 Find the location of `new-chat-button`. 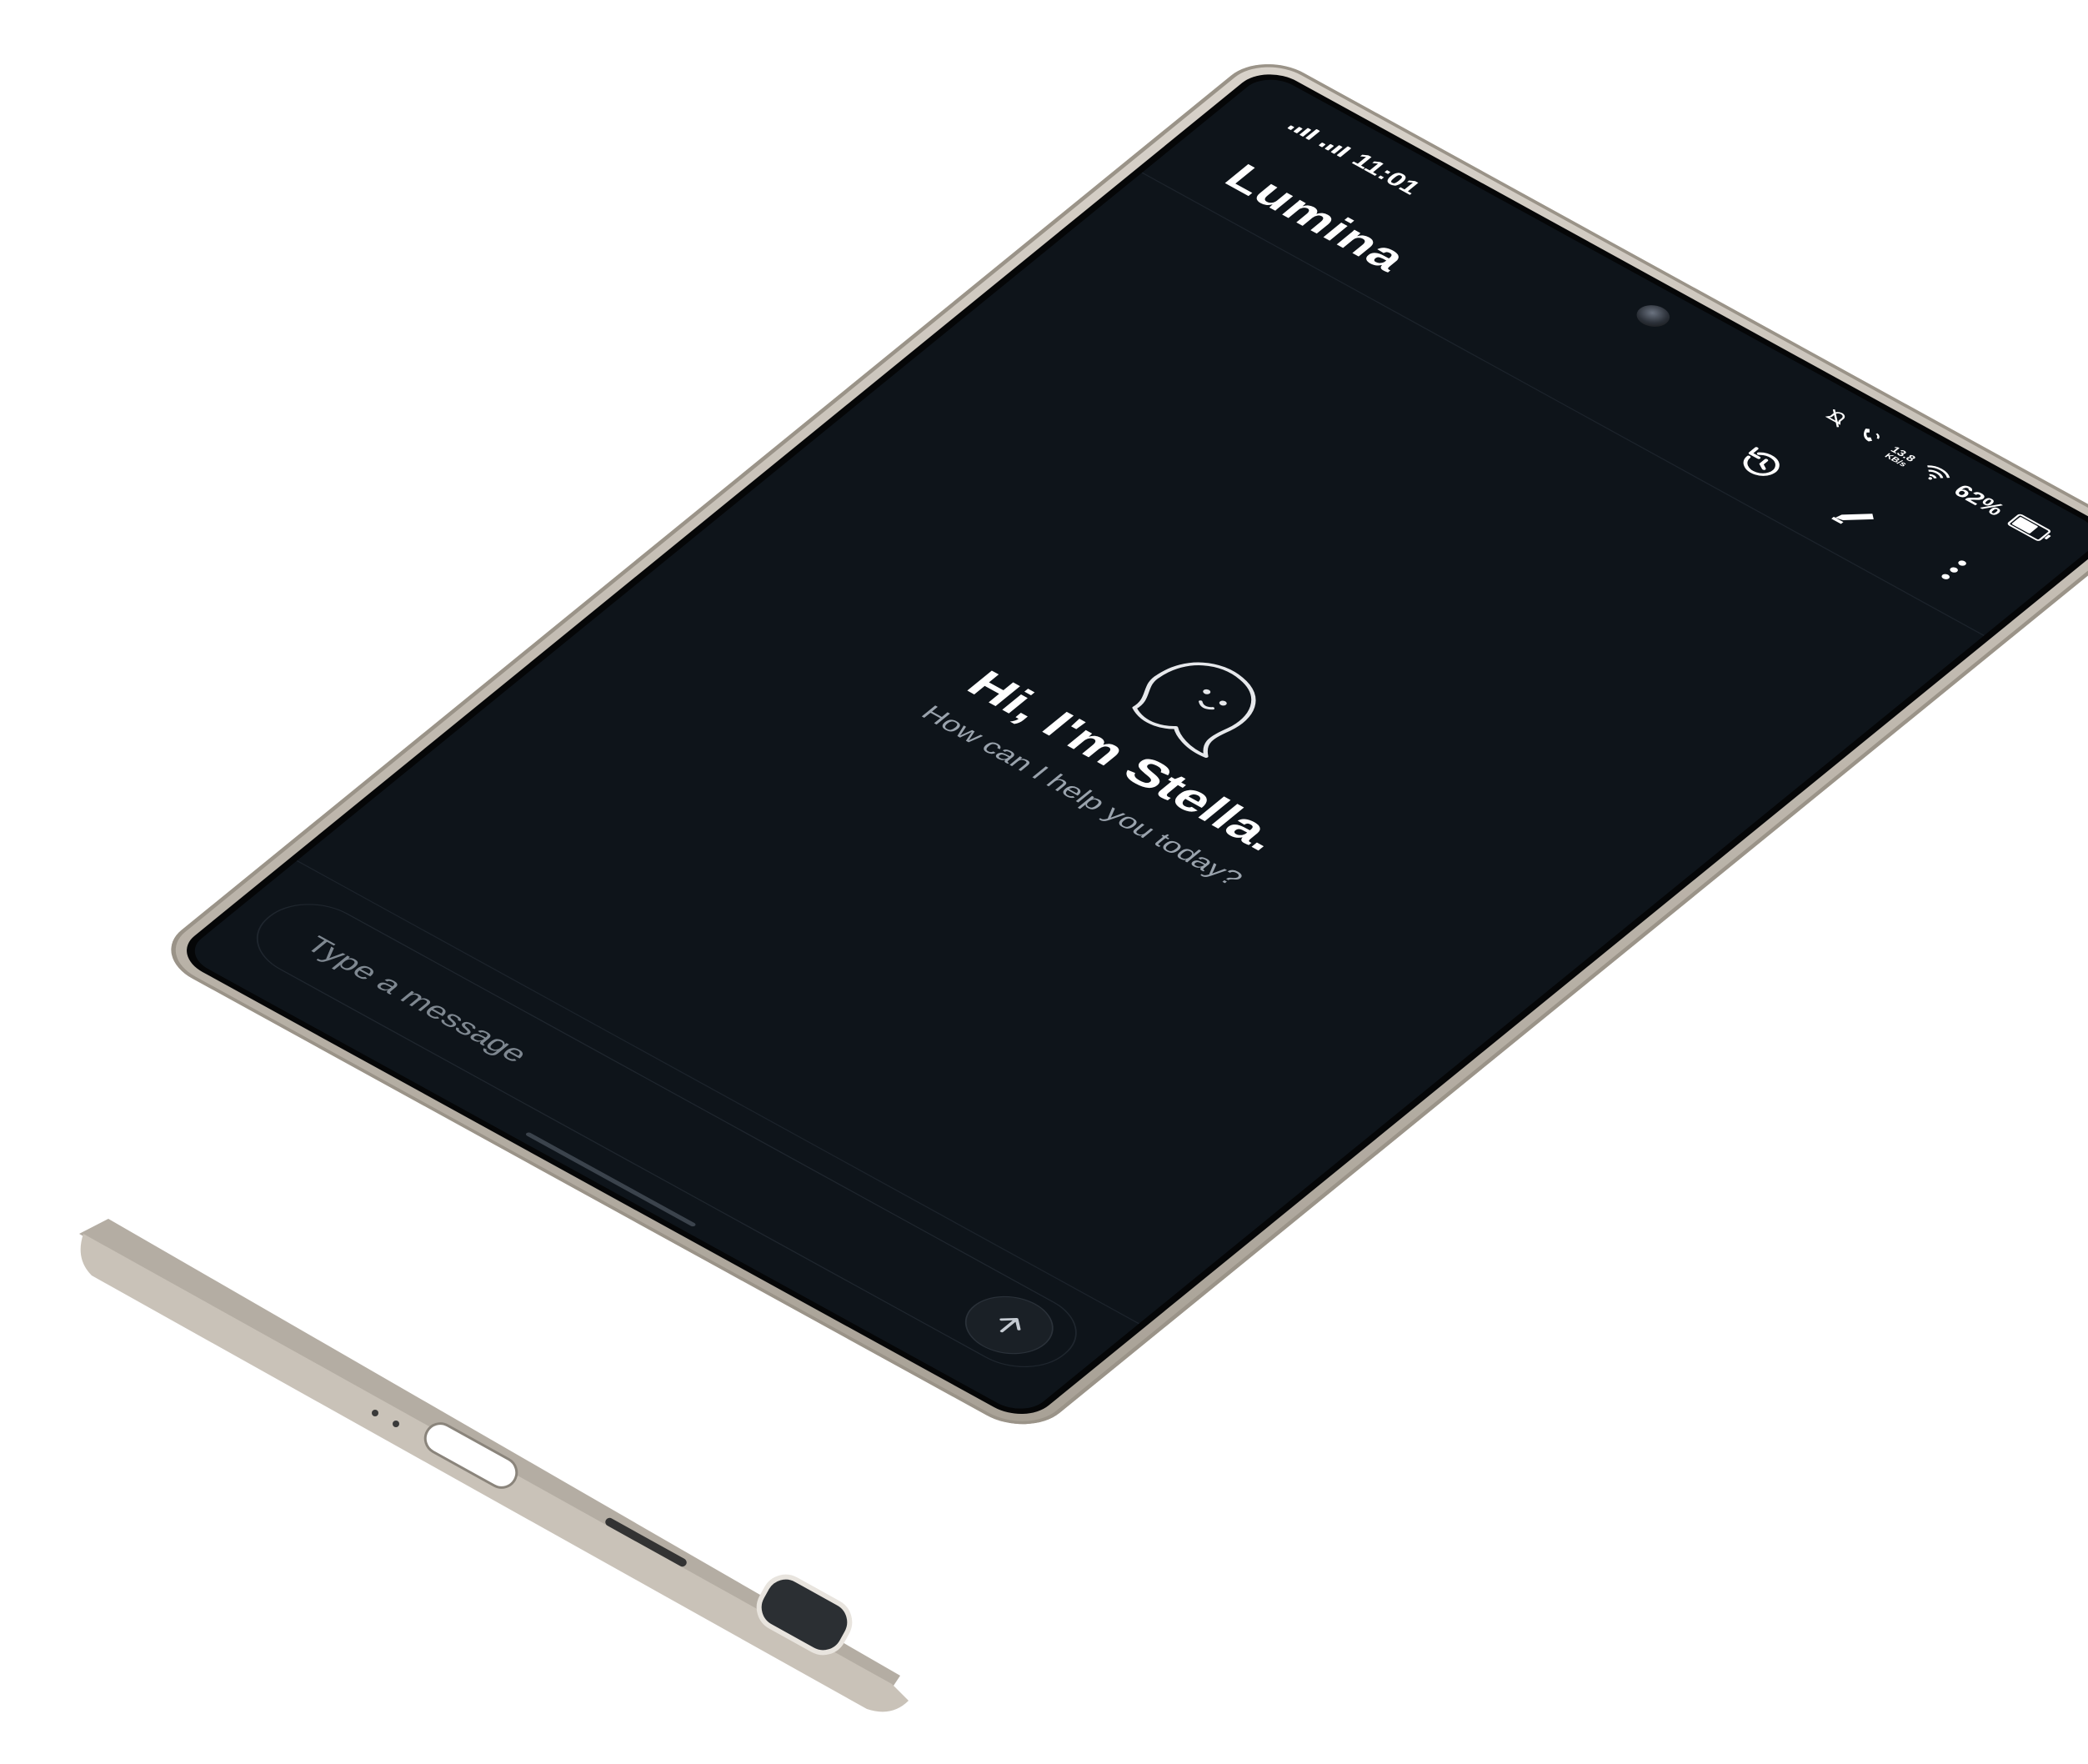

new-chat-button is located at coordinates (1857, 516).